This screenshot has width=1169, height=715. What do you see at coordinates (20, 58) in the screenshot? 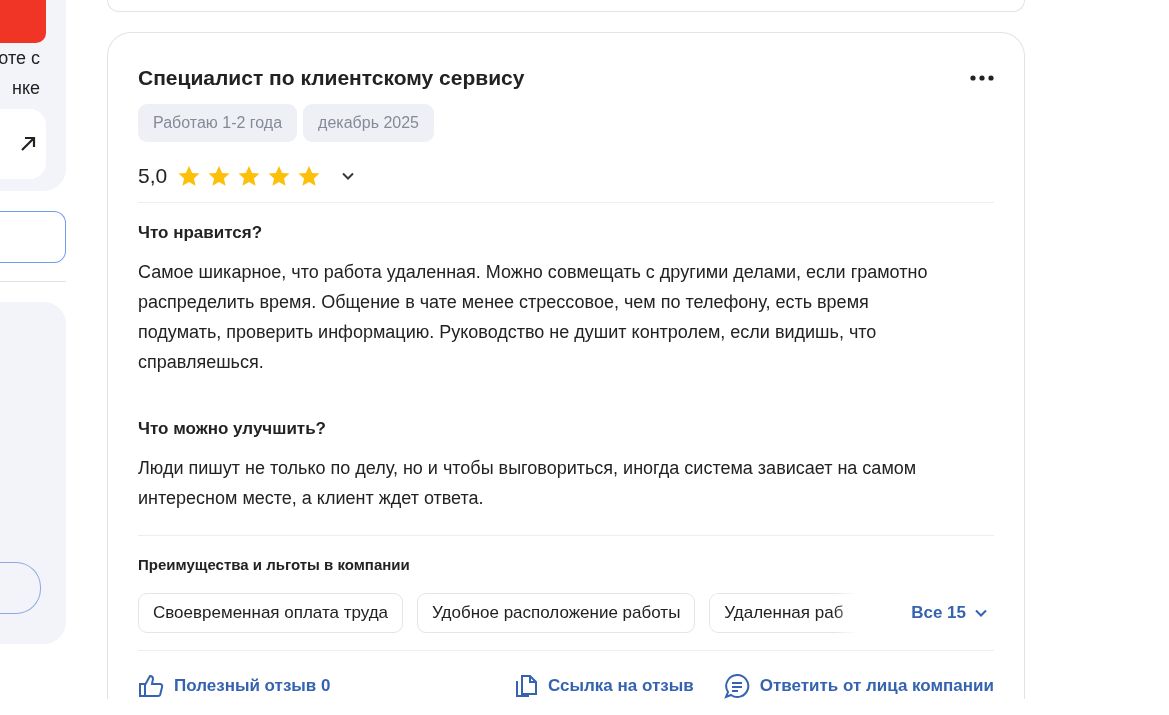
I see `promo-text: оте с` at bounding box center [20, 58].